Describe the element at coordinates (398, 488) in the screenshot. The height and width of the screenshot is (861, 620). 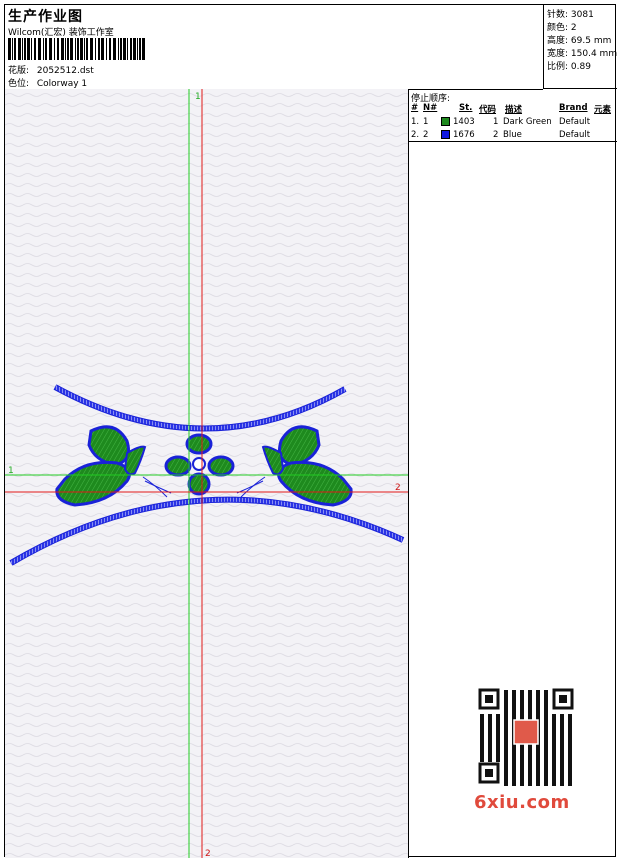
I see `axis-label-right: 2` at that location.